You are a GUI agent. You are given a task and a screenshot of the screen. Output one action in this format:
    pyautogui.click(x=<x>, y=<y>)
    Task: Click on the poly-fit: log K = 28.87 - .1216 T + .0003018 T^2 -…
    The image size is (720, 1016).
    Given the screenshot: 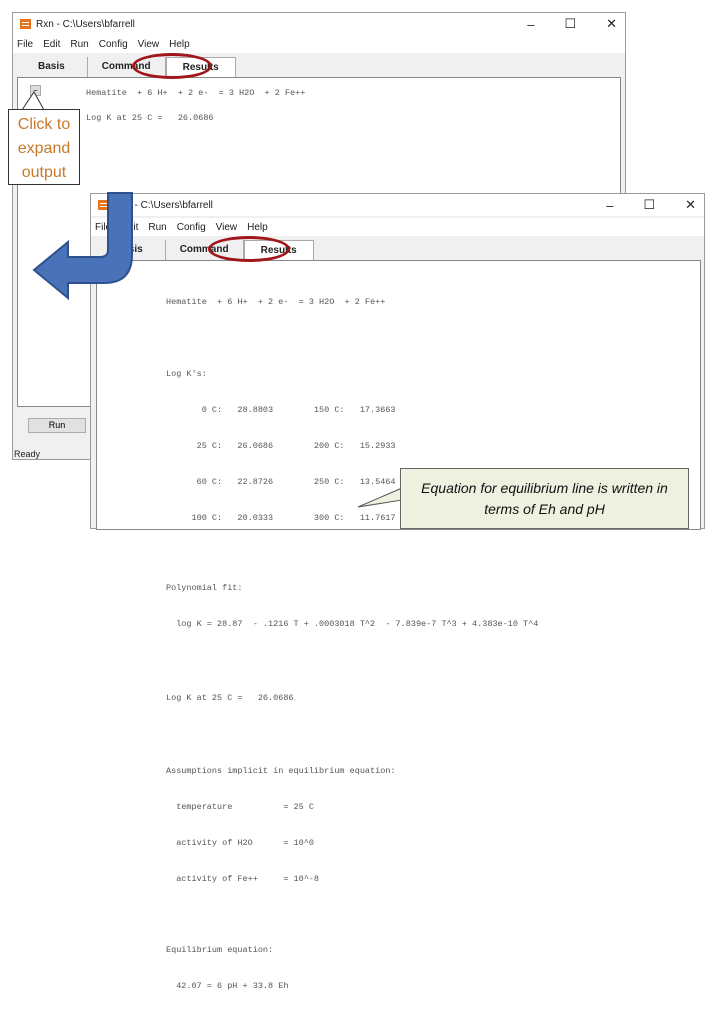 What is the action you would take?
    pyautogui.click(x=352, y=624)
    